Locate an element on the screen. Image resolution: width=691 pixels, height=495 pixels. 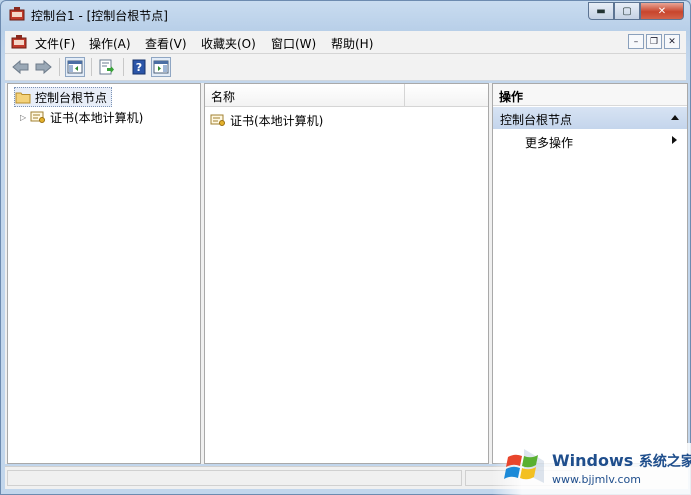
menu-window: 窗口(W) is located at coordinates (293, 43).